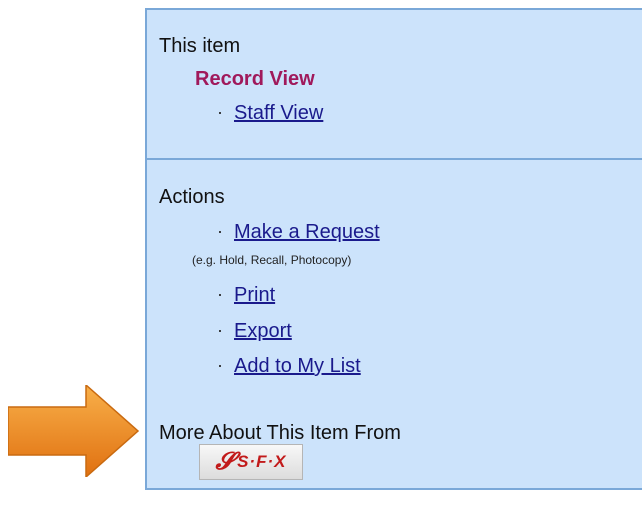  I want to click on more-about-heading: More About This Item From, so click(280, 433).